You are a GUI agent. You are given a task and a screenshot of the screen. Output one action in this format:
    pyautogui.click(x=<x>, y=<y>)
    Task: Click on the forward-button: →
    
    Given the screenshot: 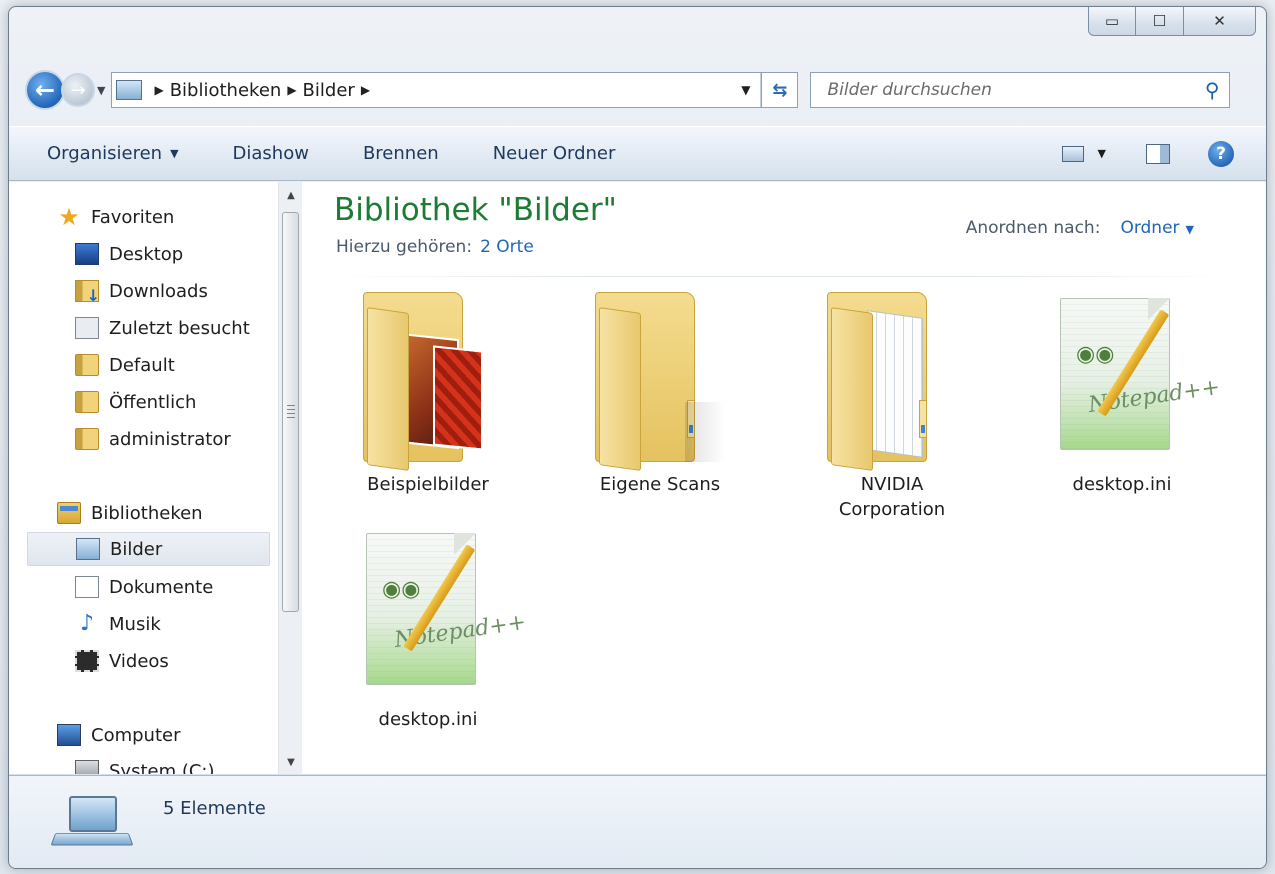 What is the action you would take?
    pyautogui.click(x=78, y=90)
    